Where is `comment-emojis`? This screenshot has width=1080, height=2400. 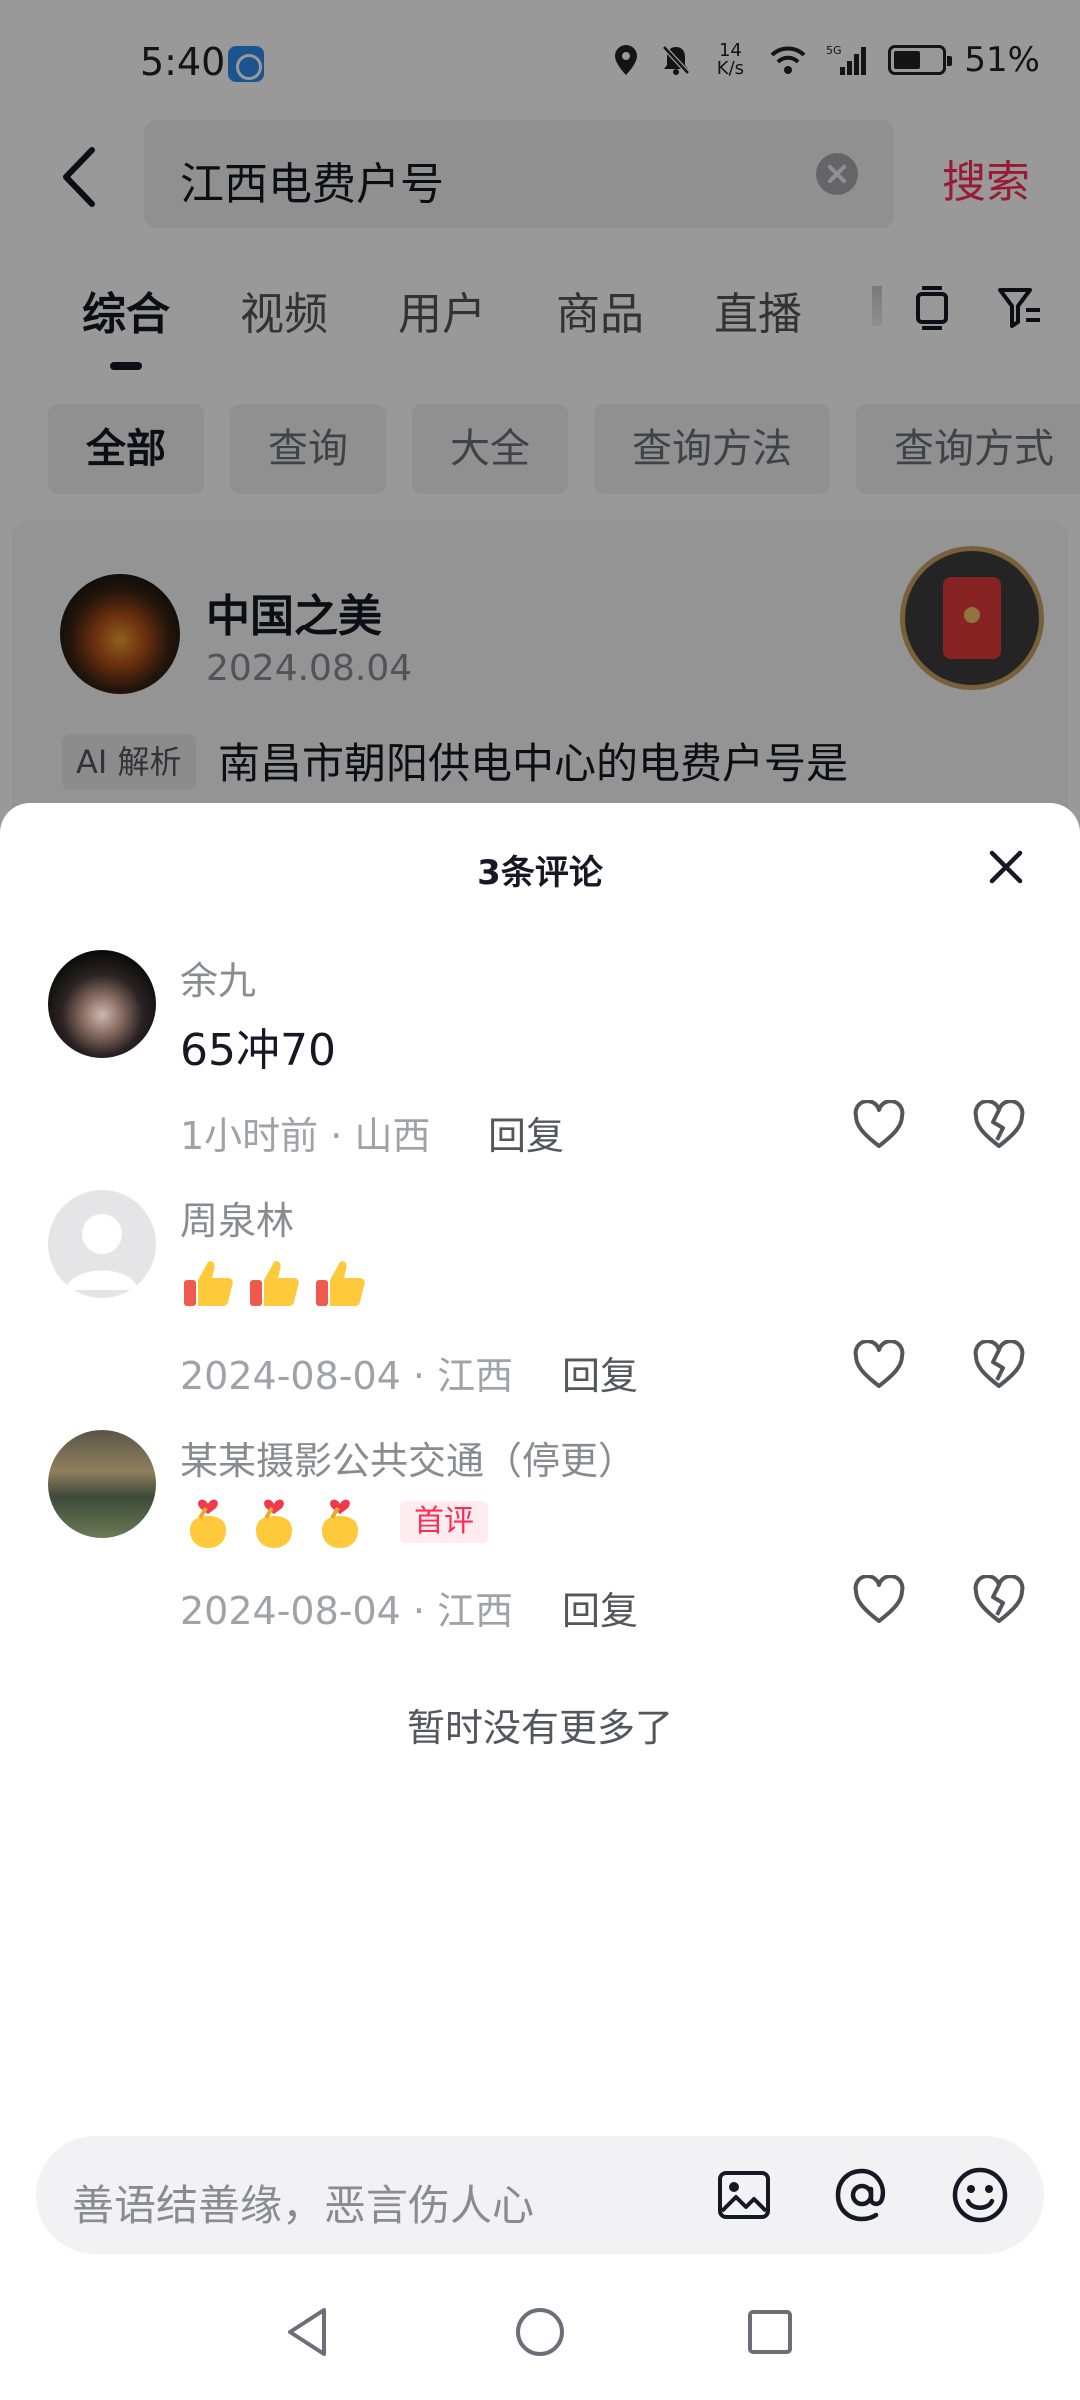 comment-emojis is located at coordinates (274, 1282).